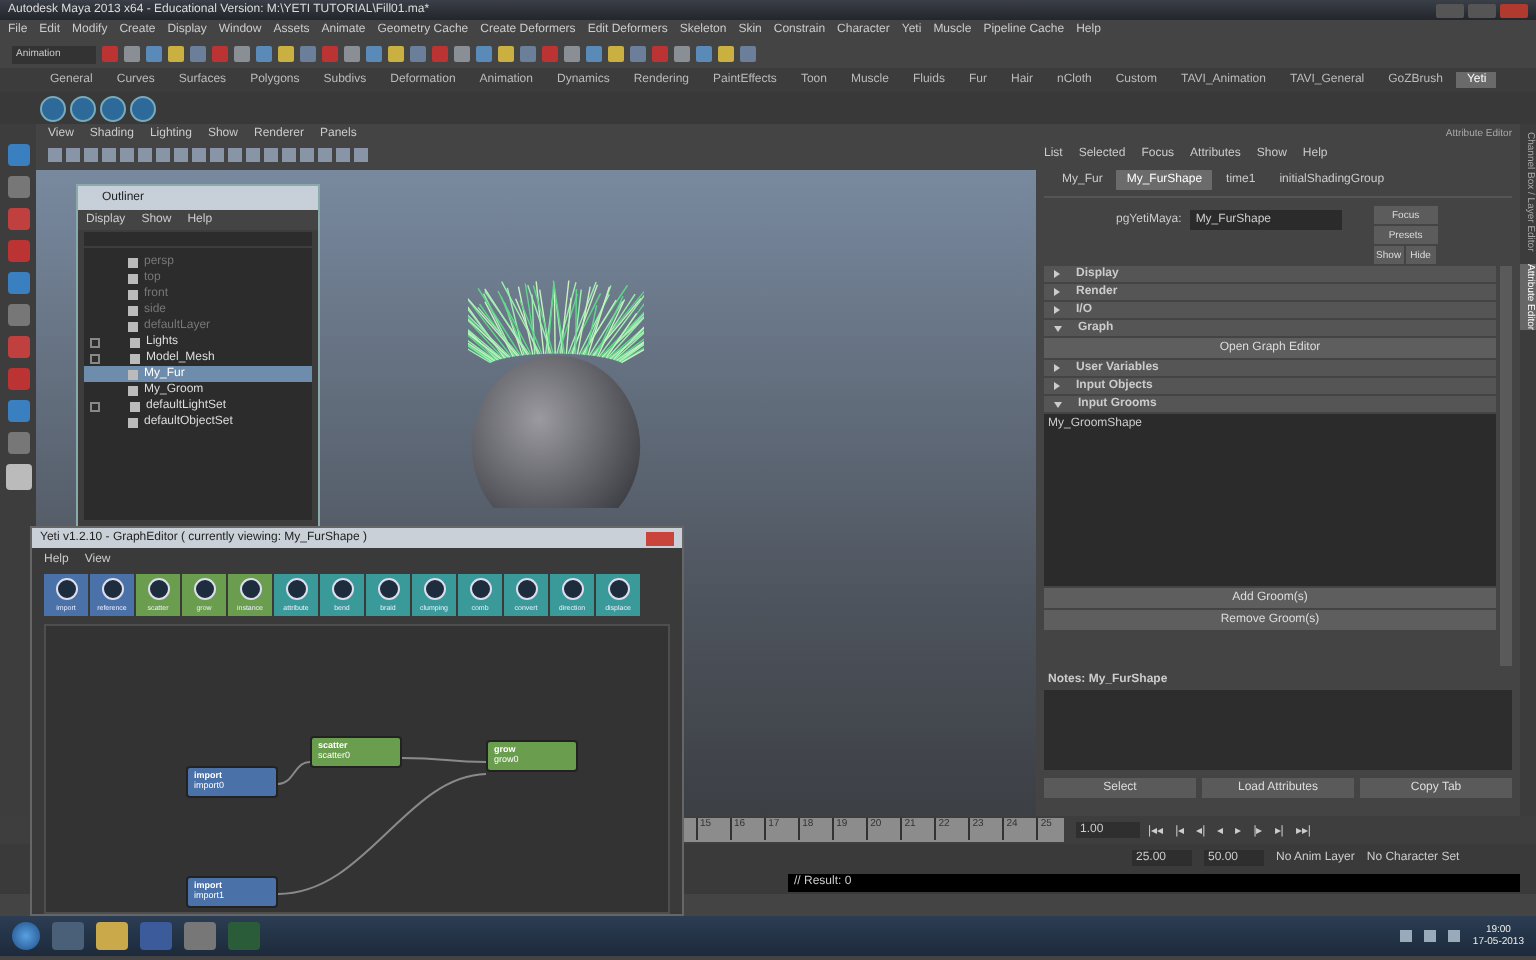 The height and width of the screenshot is (960, 1536). What do you see at coordinates (1482, 10) in the screenshot?
I see `maximize-button` at bounding box center [1482, 10].